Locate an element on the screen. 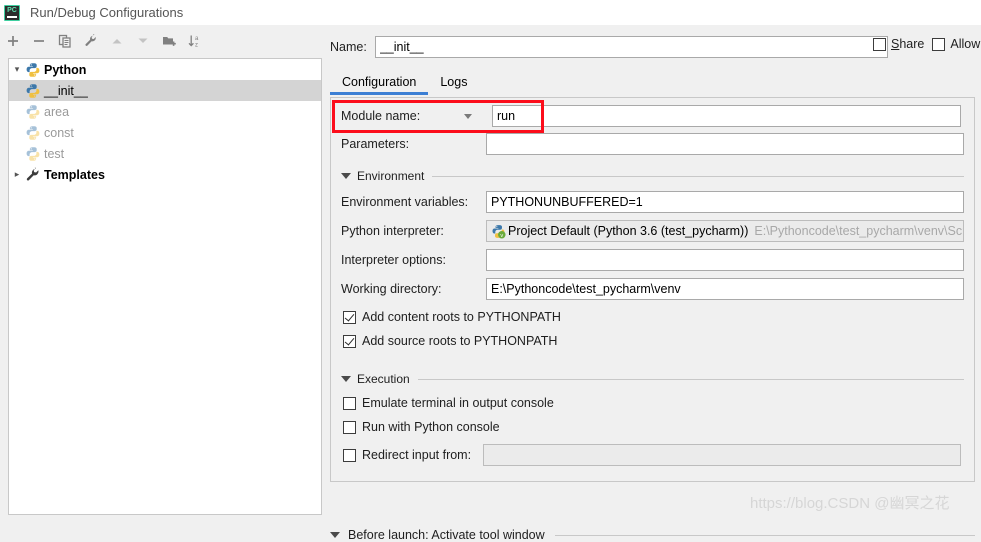  redirect-input-label: Redirect input from: is located at coordinates (417, 455).